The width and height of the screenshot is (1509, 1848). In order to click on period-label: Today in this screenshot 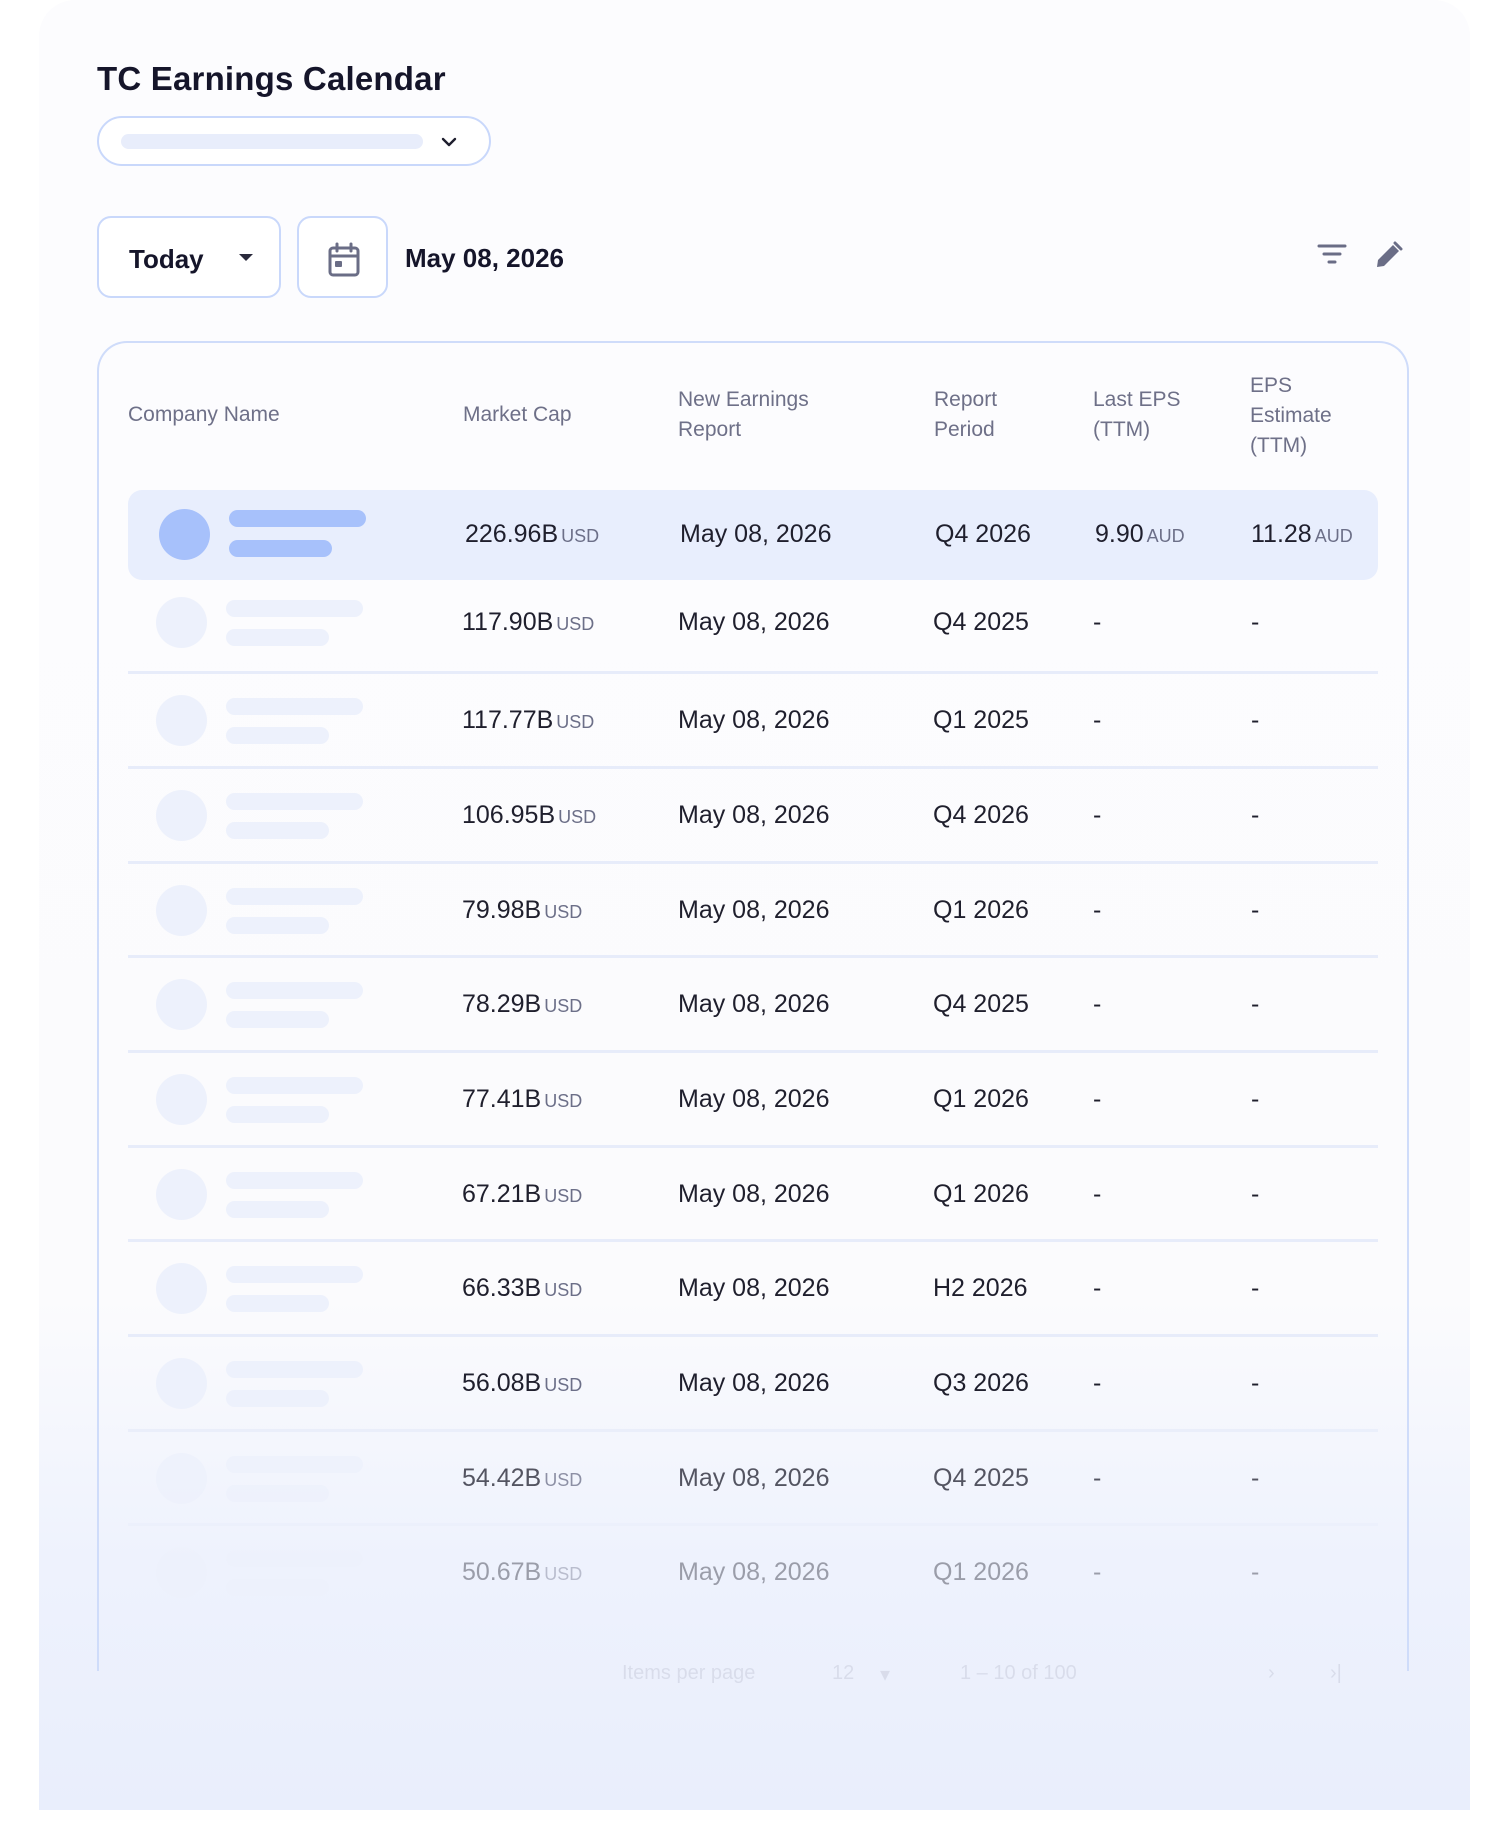, I will do `click(166, 259)`.